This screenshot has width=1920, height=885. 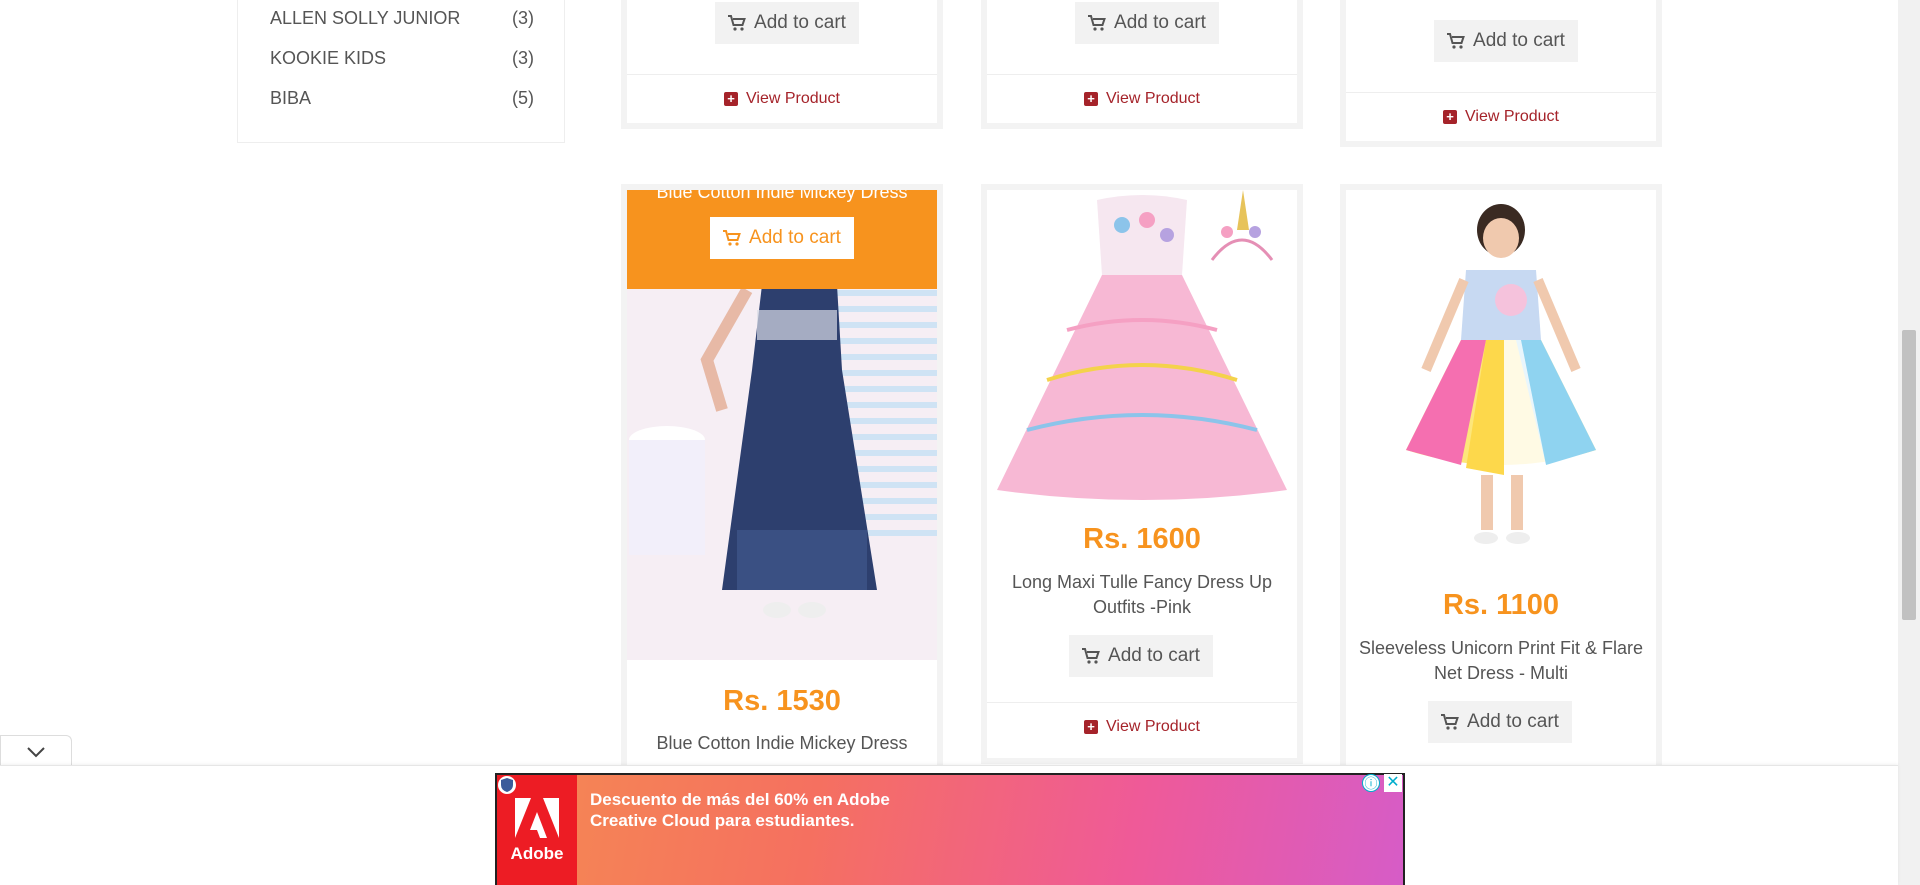 I want to click on scrollbar-thumb, so click(x=1909, y=475).